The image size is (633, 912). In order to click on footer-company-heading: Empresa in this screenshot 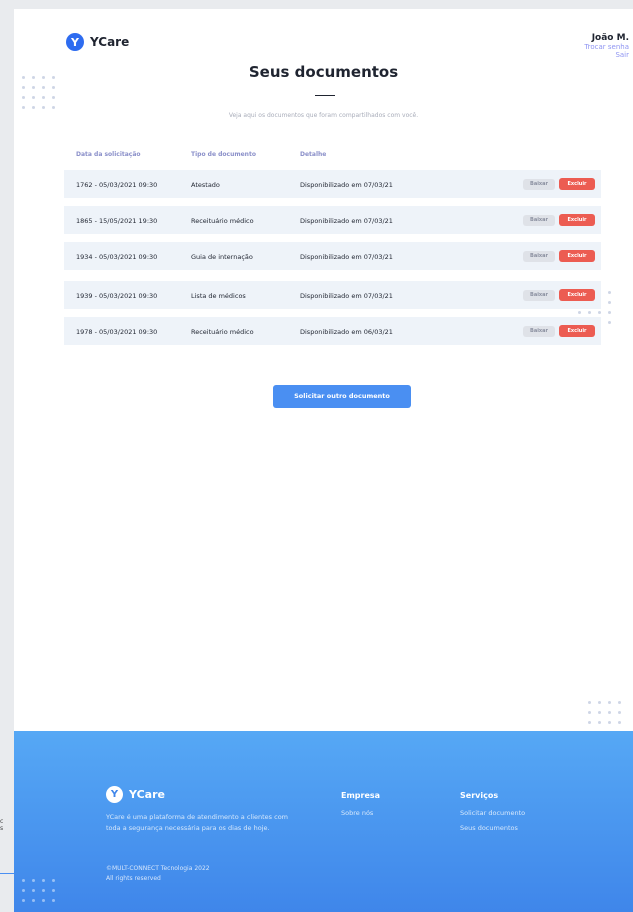, I will do `click(361, 795)`.